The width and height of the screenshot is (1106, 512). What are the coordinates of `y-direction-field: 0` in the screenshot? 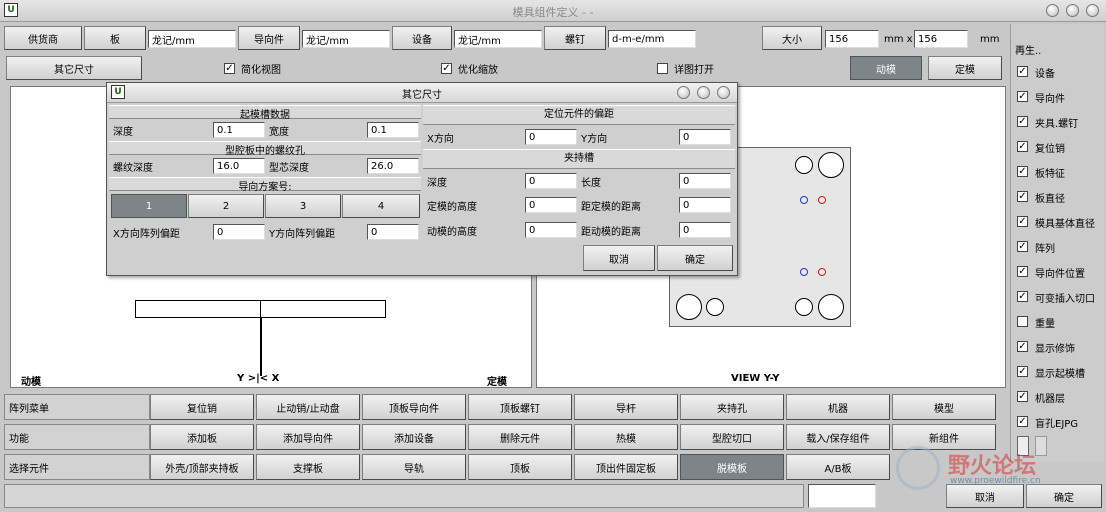 It's located at (705, 137).